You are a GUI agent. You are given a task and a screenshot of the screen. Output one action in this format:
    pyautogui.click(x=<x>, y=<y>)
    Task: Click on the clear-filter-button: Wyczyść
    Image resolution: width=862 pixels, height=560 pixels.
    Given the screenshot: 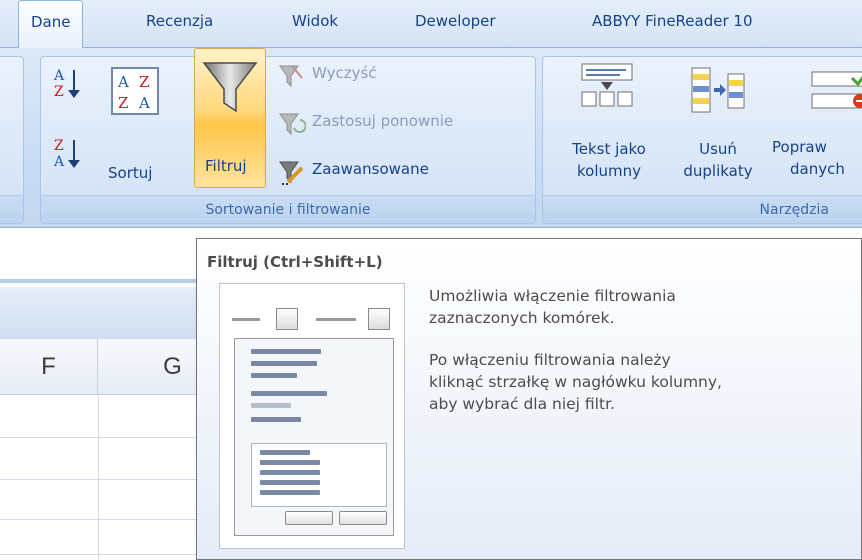 What is the action you would take?
    pyautogui.click(x=356, y=75)
    